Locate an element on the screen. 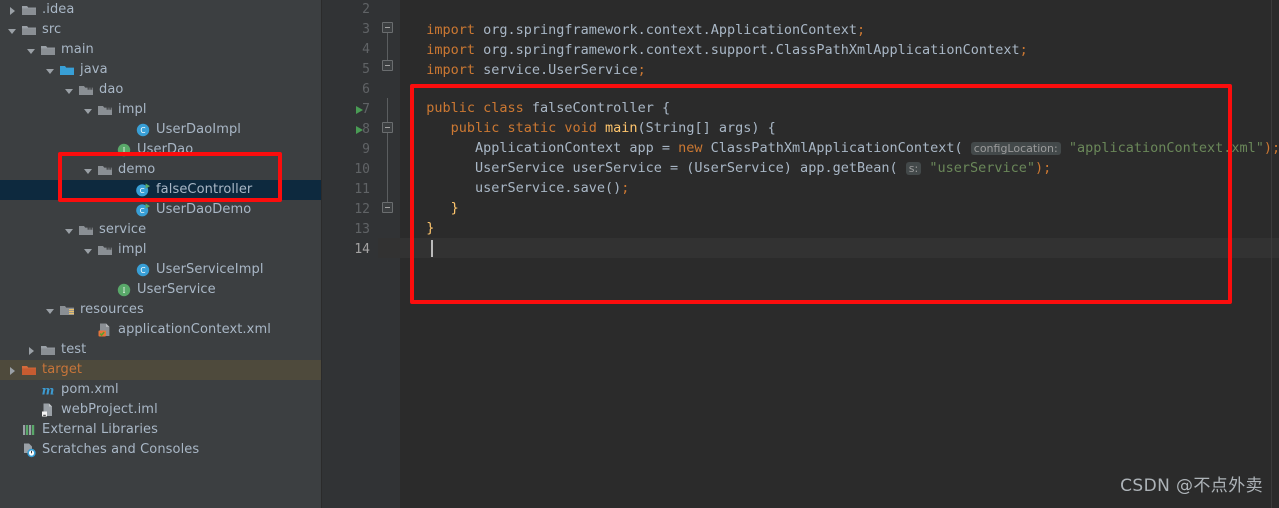  tree-item-external-libraries: External Libraries is located at coordinates (160, 430).